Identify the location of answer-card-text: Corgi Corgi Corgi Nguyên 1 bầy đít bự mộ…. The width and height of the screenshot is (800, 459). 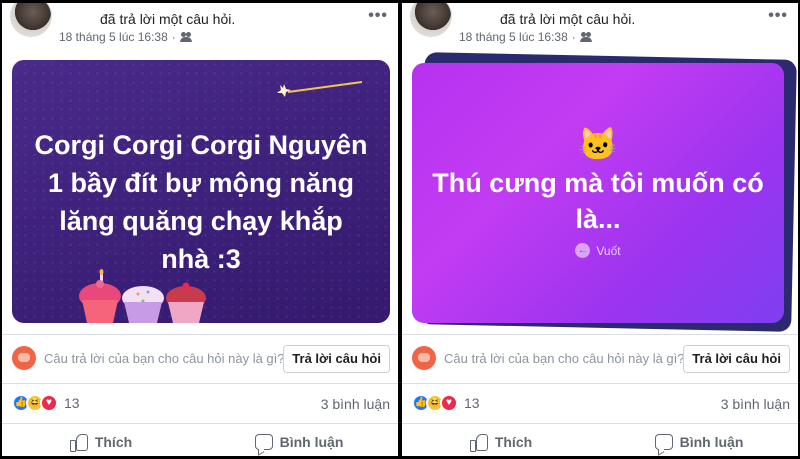
(201, 202).